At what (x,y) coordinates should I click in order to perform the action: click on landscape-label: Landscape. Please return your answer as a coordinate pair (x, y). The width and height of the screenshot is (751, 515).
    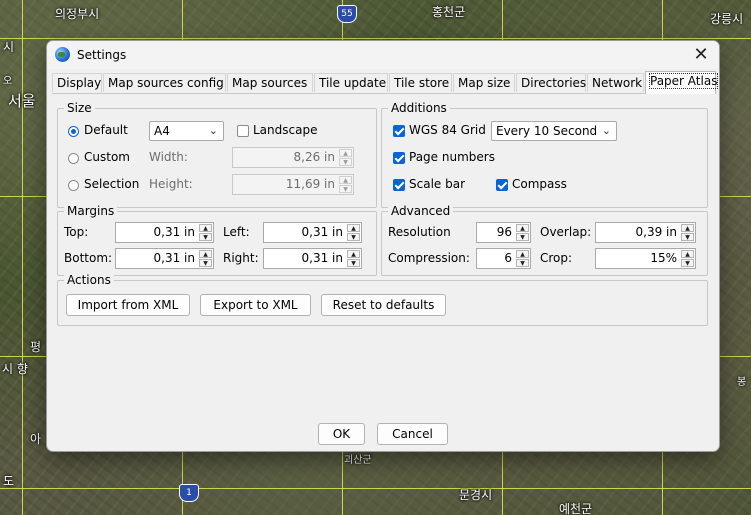
    Looking at the image, I should click on (285, 130).